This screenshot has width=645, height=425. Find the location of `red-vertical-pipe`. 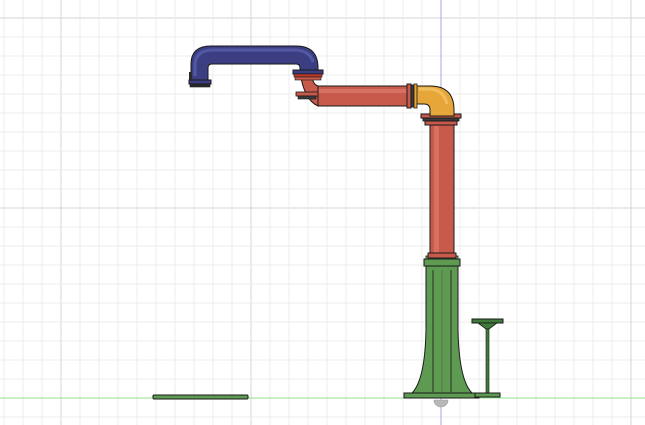

red-vertical-pipe is located at coordinates (442, 191).